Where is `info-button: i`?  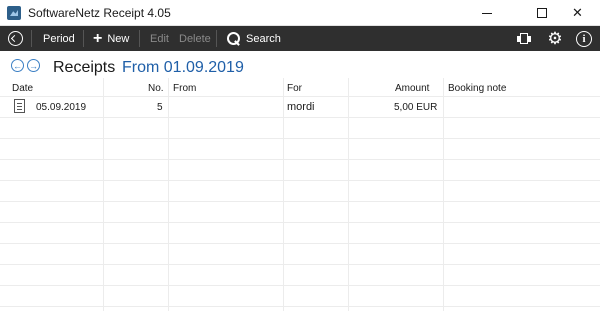
info-button: i is located at coordinates (584, 38).